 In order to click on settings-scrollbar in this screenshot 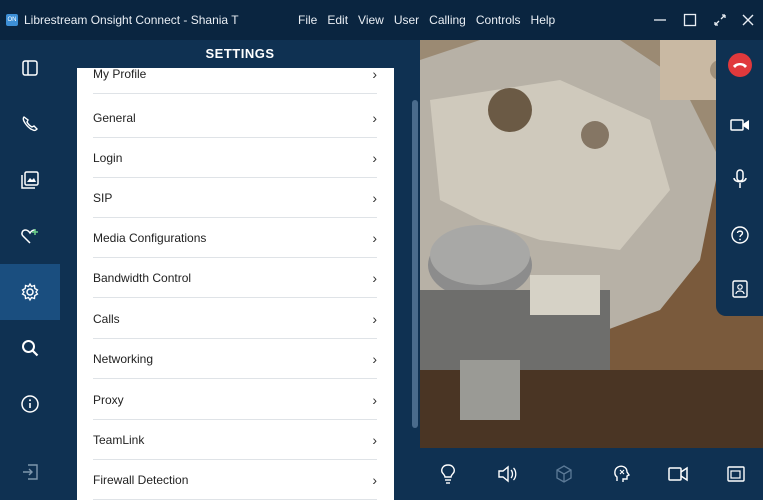, I will do `click(415, 264)`.